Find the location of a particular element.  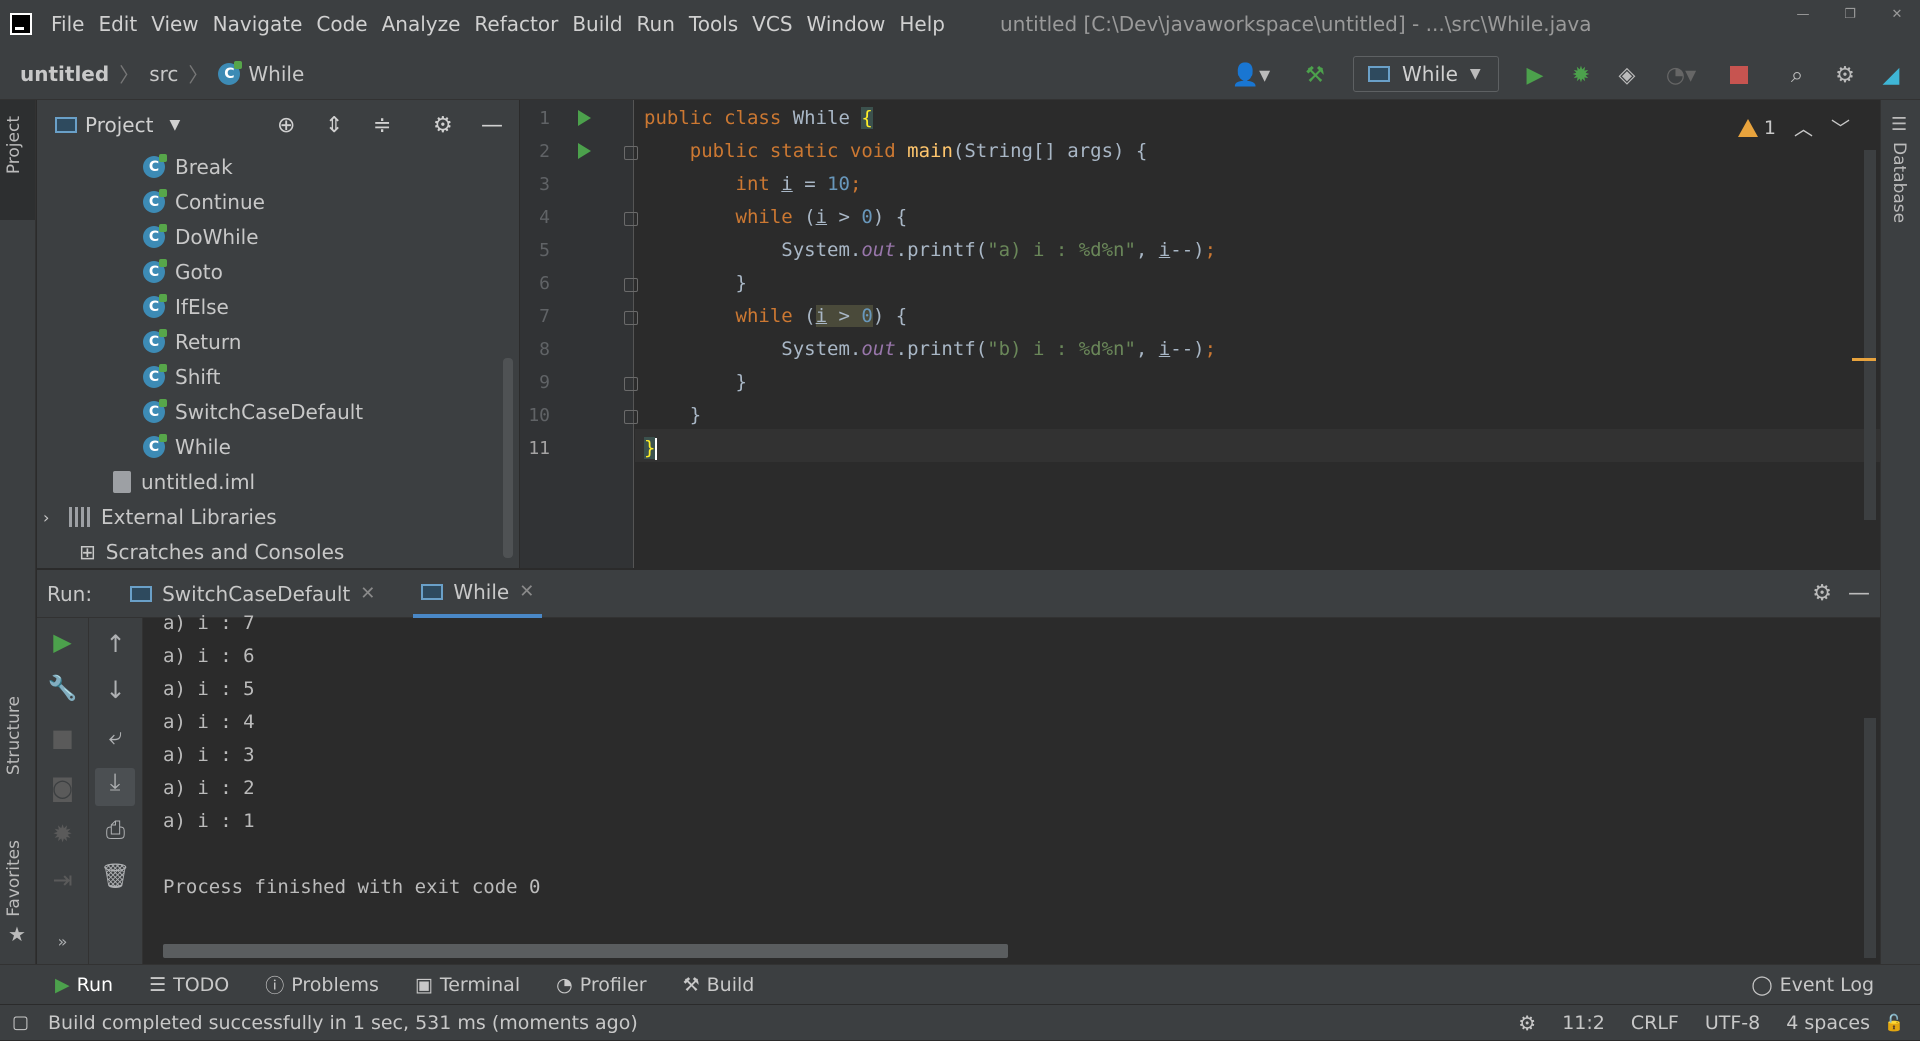

print-icon: ⎙ is located at coordinates (115, 830).